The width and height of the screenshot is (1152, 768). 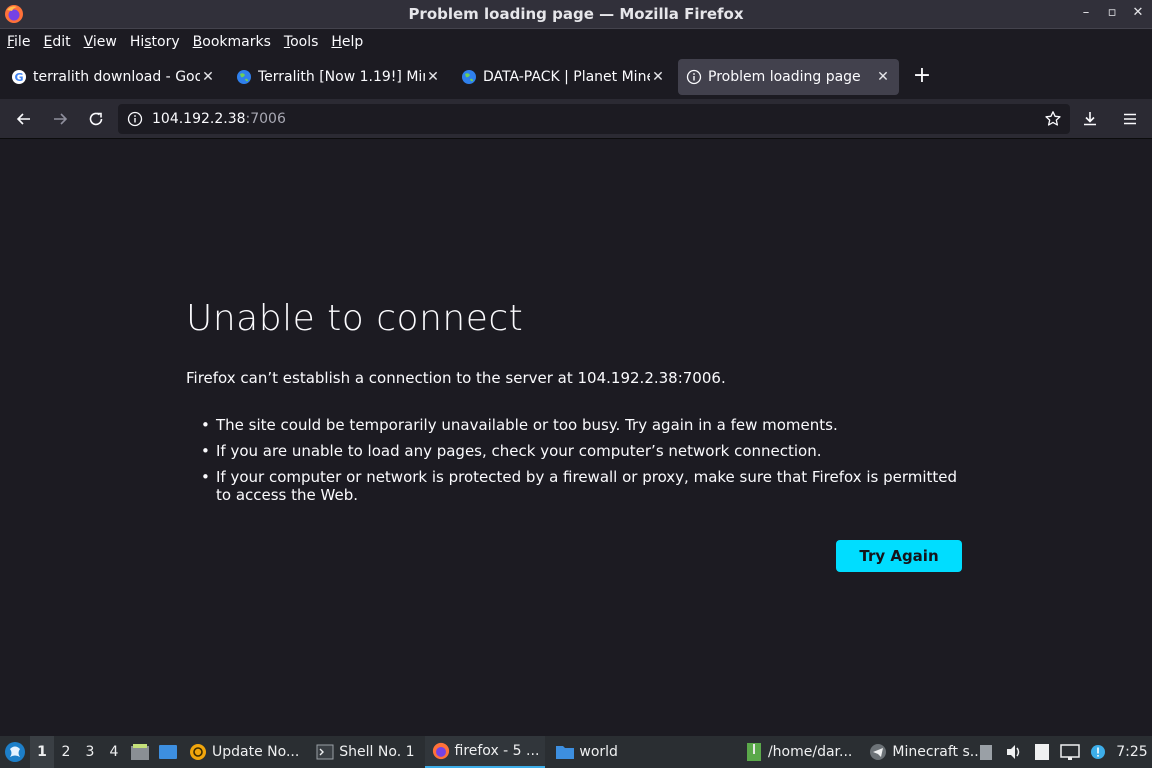 I want to click on hamburger-menu-icon, so click(x=1130, y=119).